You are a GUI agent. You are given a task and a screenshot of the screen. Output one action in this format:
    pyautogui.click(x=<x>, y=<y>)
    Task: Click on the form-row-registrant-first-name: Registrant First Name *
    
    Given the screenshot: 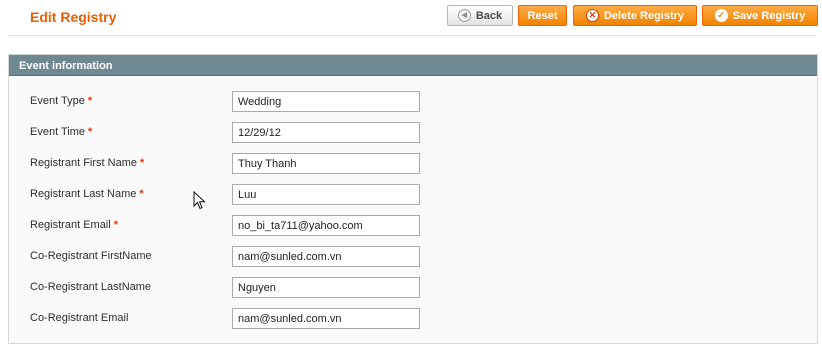 What is the action you would take?
    pyautogui.click(x=413, y=164)
    